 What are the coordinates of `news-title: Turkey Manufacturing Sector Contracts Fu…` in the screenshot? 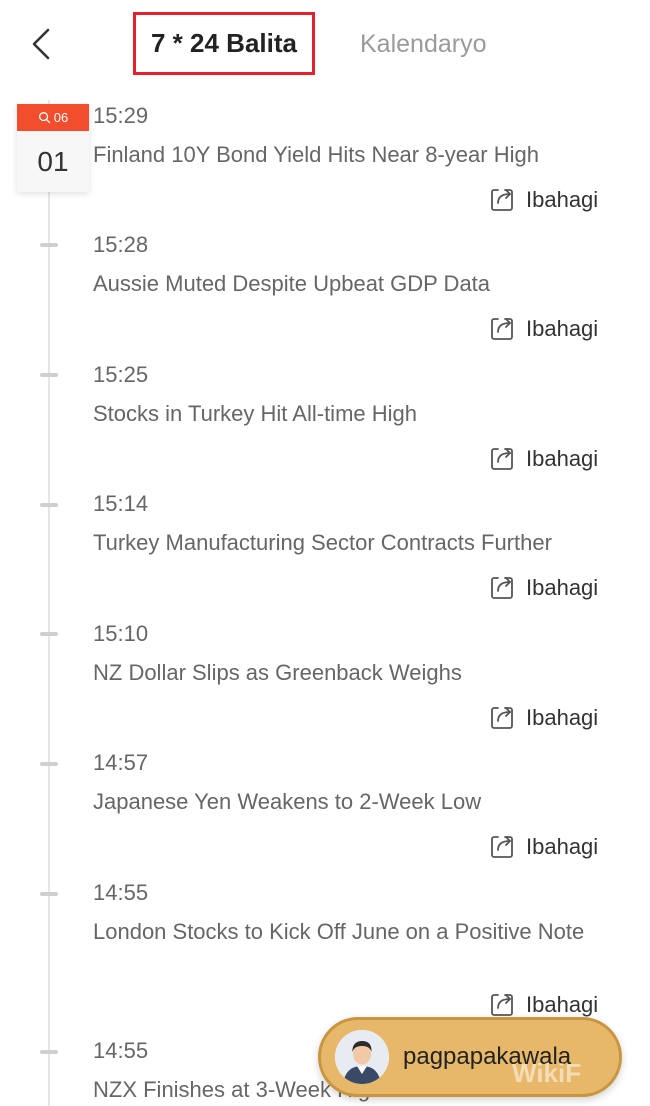 It's located at (353, 542).